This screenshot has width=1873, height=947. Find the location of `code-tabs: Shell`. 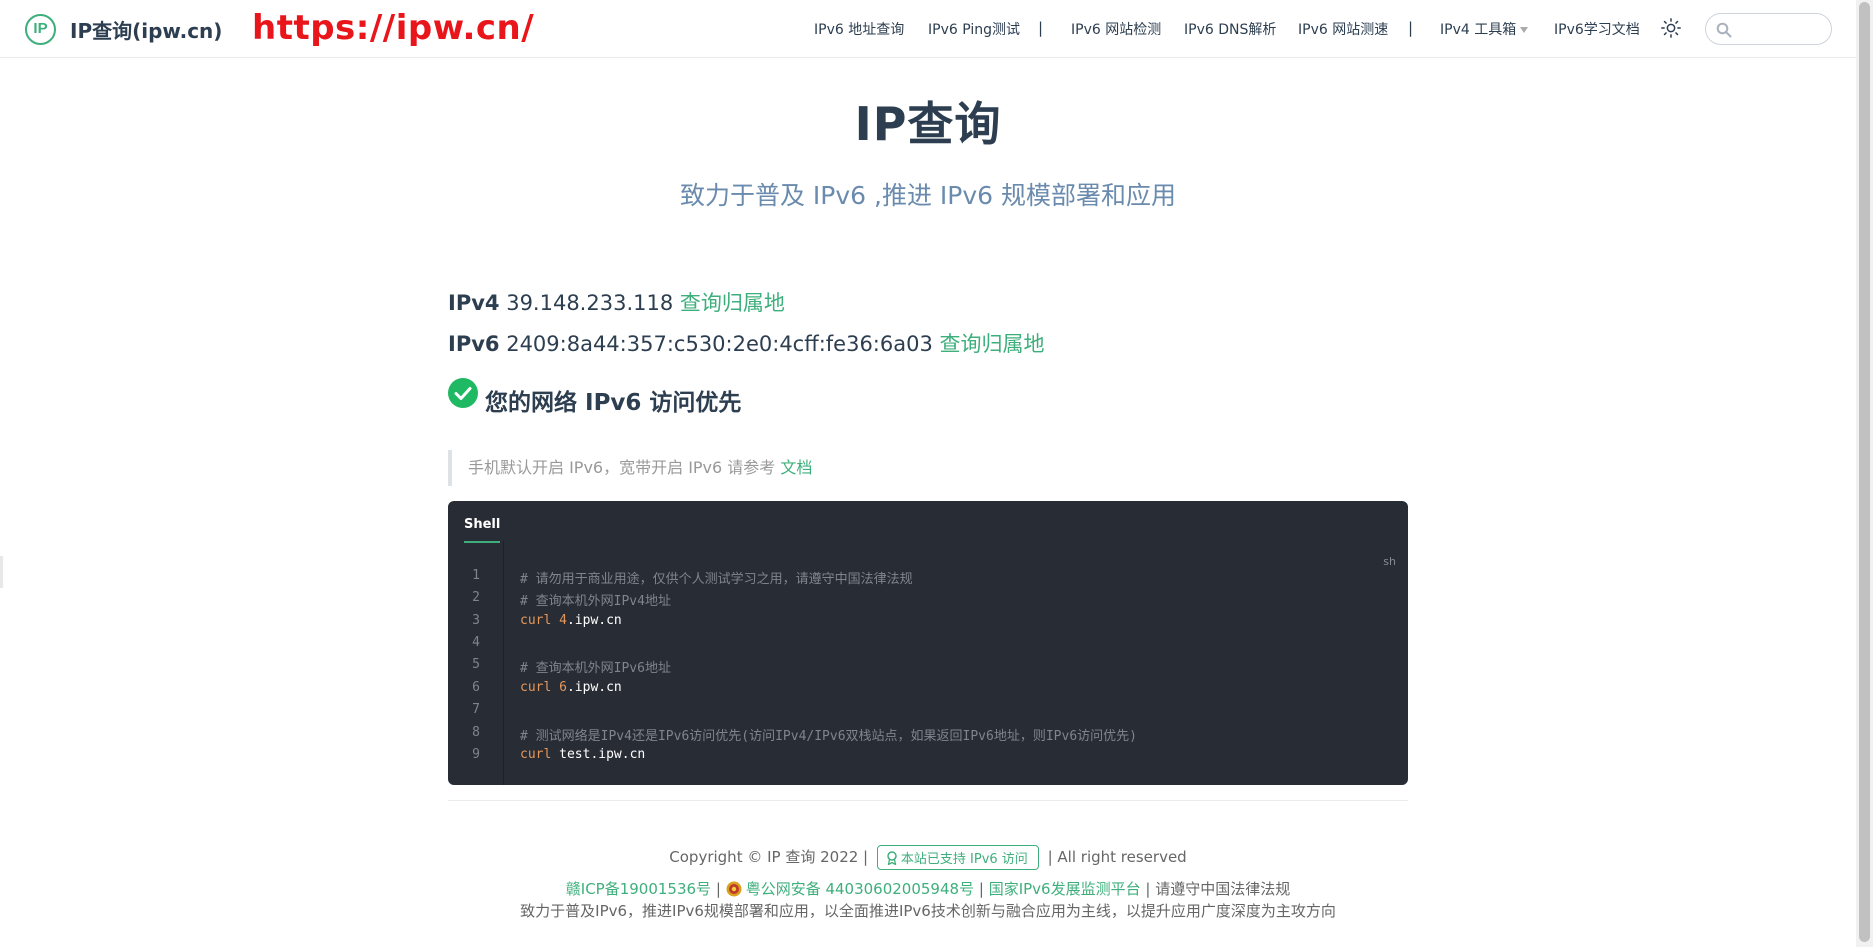

code-tabs: Shell is located at coordinates (928, 522).